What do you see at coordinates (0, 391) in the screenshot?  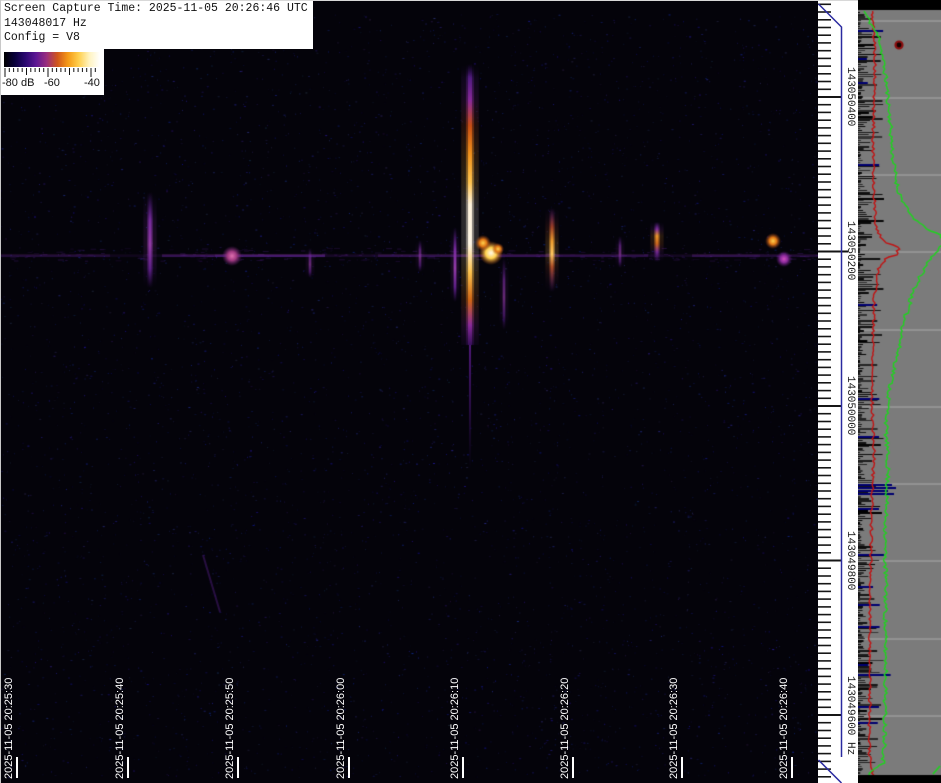 I see `left-border-line` at bounding box center [0, 391].